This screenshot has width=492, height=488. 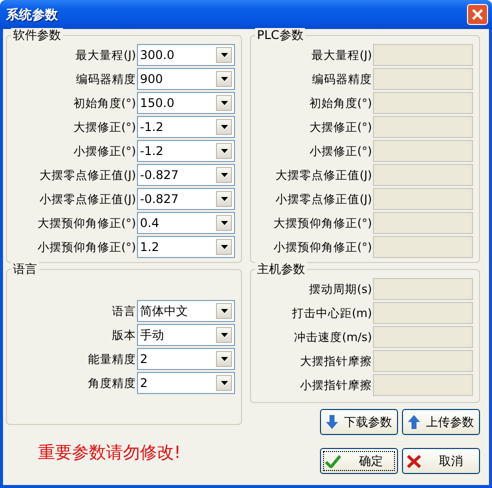 What do you see at coordinates (124, 311) in the screenshot?
I see `field-label: 语言` at bounding box center [124, 311].